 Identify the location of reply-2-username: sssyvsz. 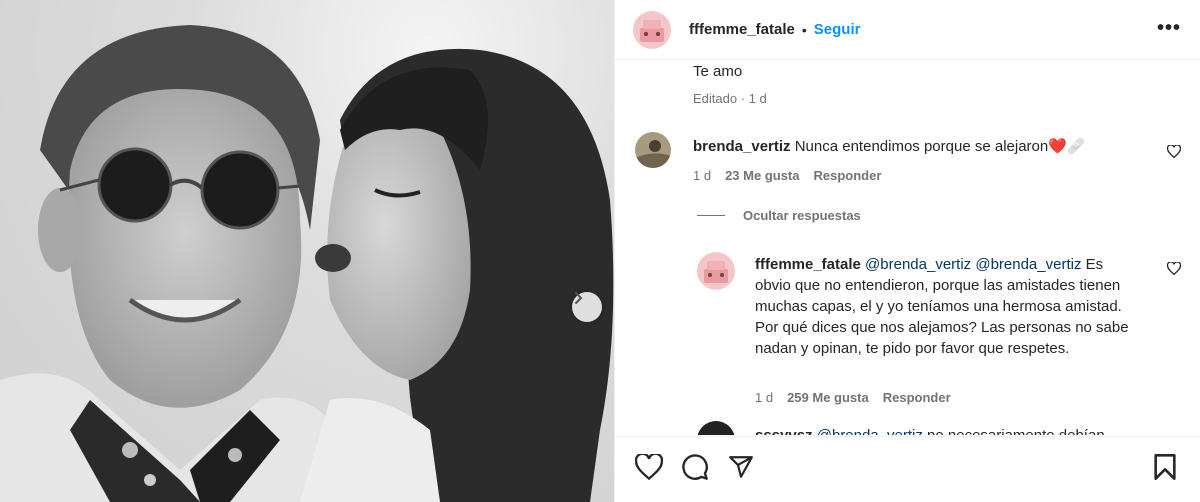
(784, 431).